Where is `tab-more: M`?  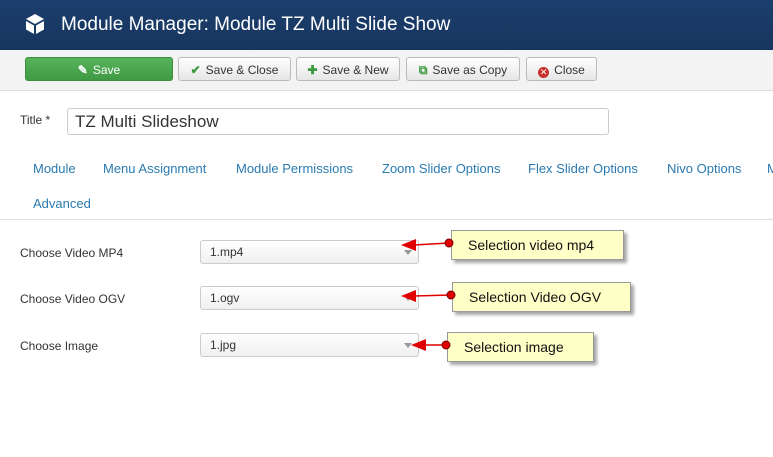
tab-more: M is located at coordinates (770, 168).